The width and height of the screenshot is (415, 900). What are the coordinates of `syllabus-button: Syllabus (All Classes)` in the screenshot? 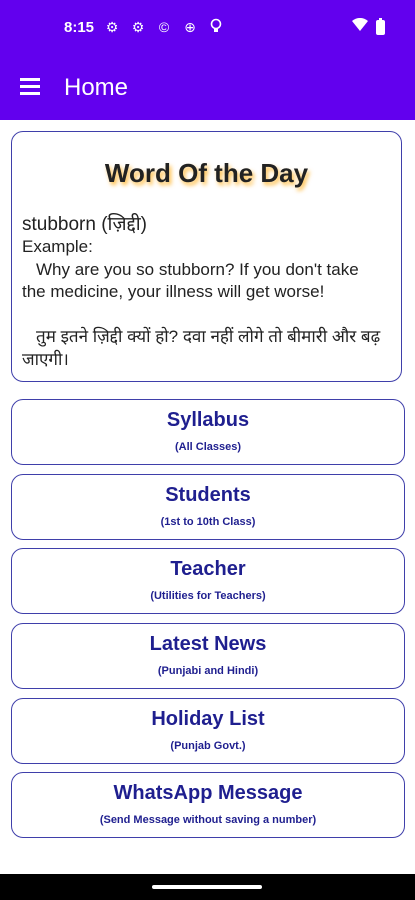 It's located at (208, 432).